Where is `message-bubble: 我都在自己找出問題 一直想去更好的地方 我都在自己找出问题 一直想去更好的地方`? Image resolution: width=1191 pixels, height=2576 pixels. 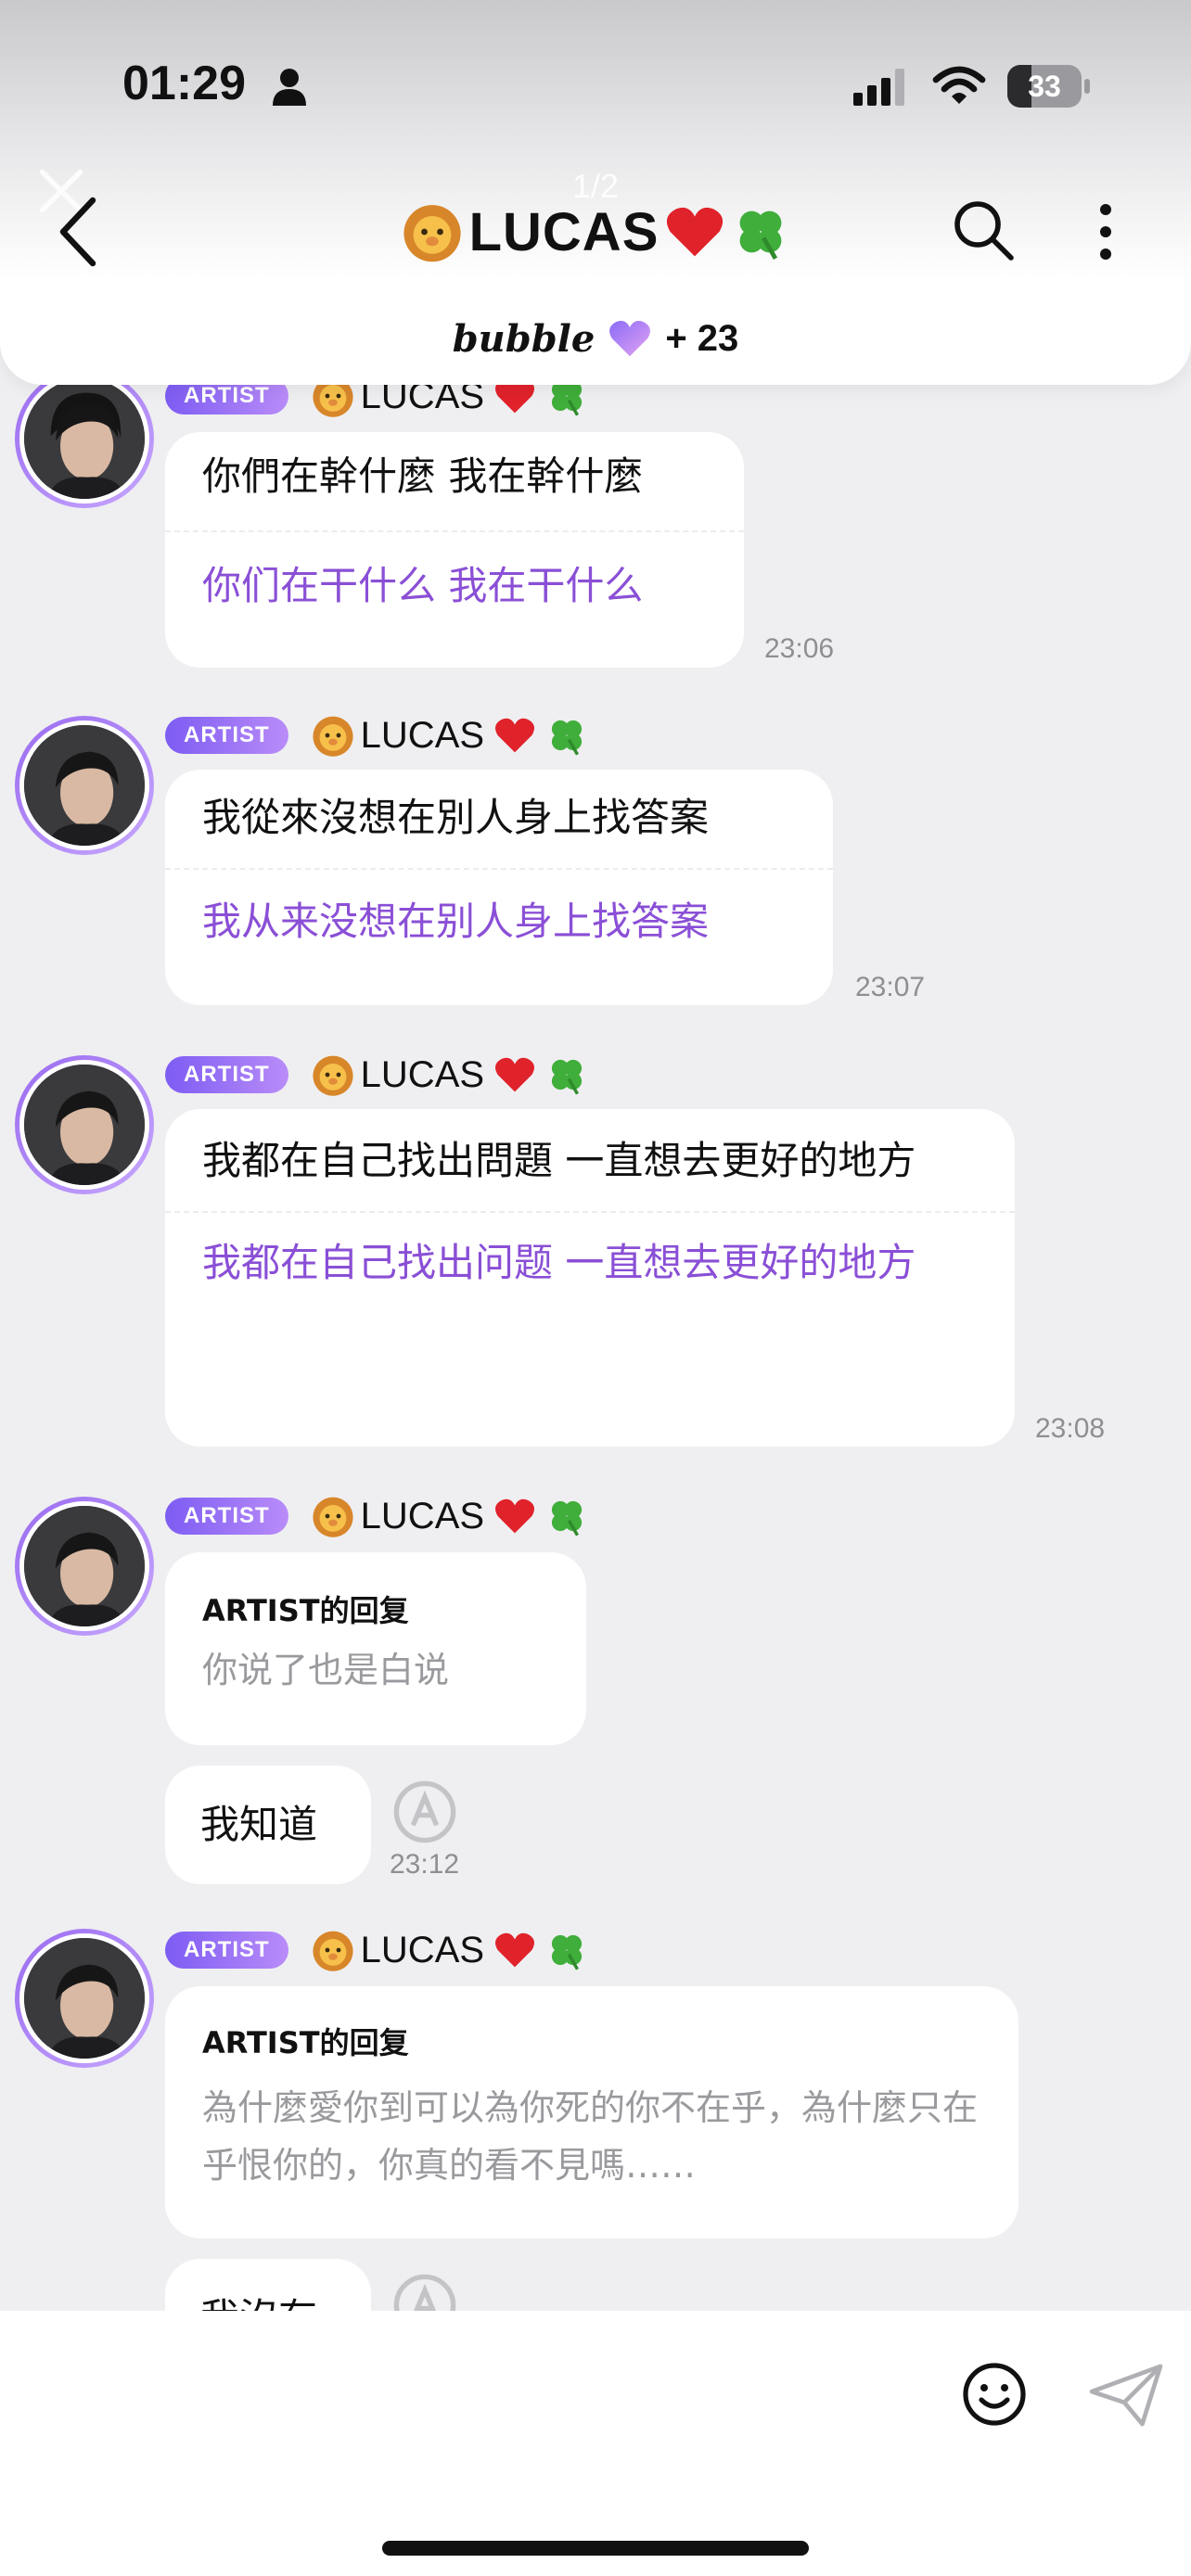 message-bubble: 我都在自己找出問題 一直想去更好的地方 我都在自己找出问题 一直想去更好的地方 is located at coordinates (590, 1278).